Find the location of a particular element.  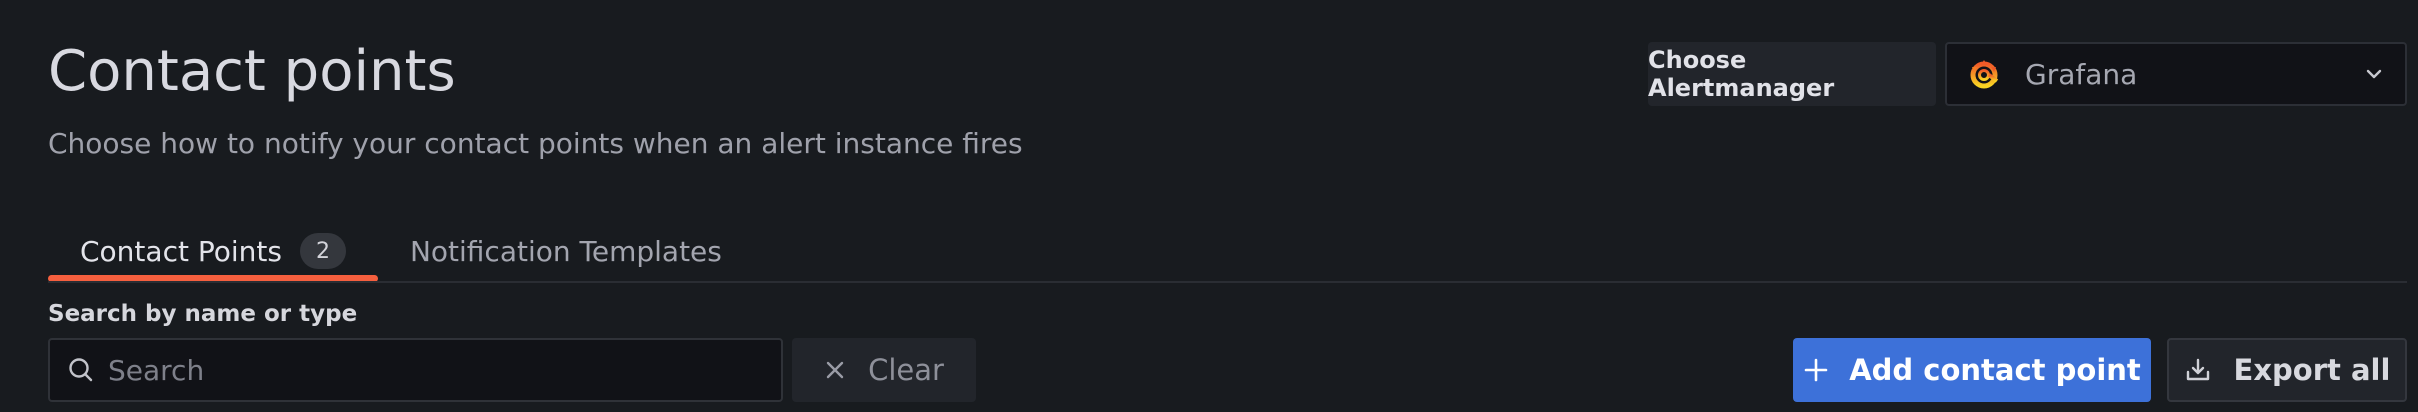

export-all-label: Export all is located at coordinates (2312, 370).